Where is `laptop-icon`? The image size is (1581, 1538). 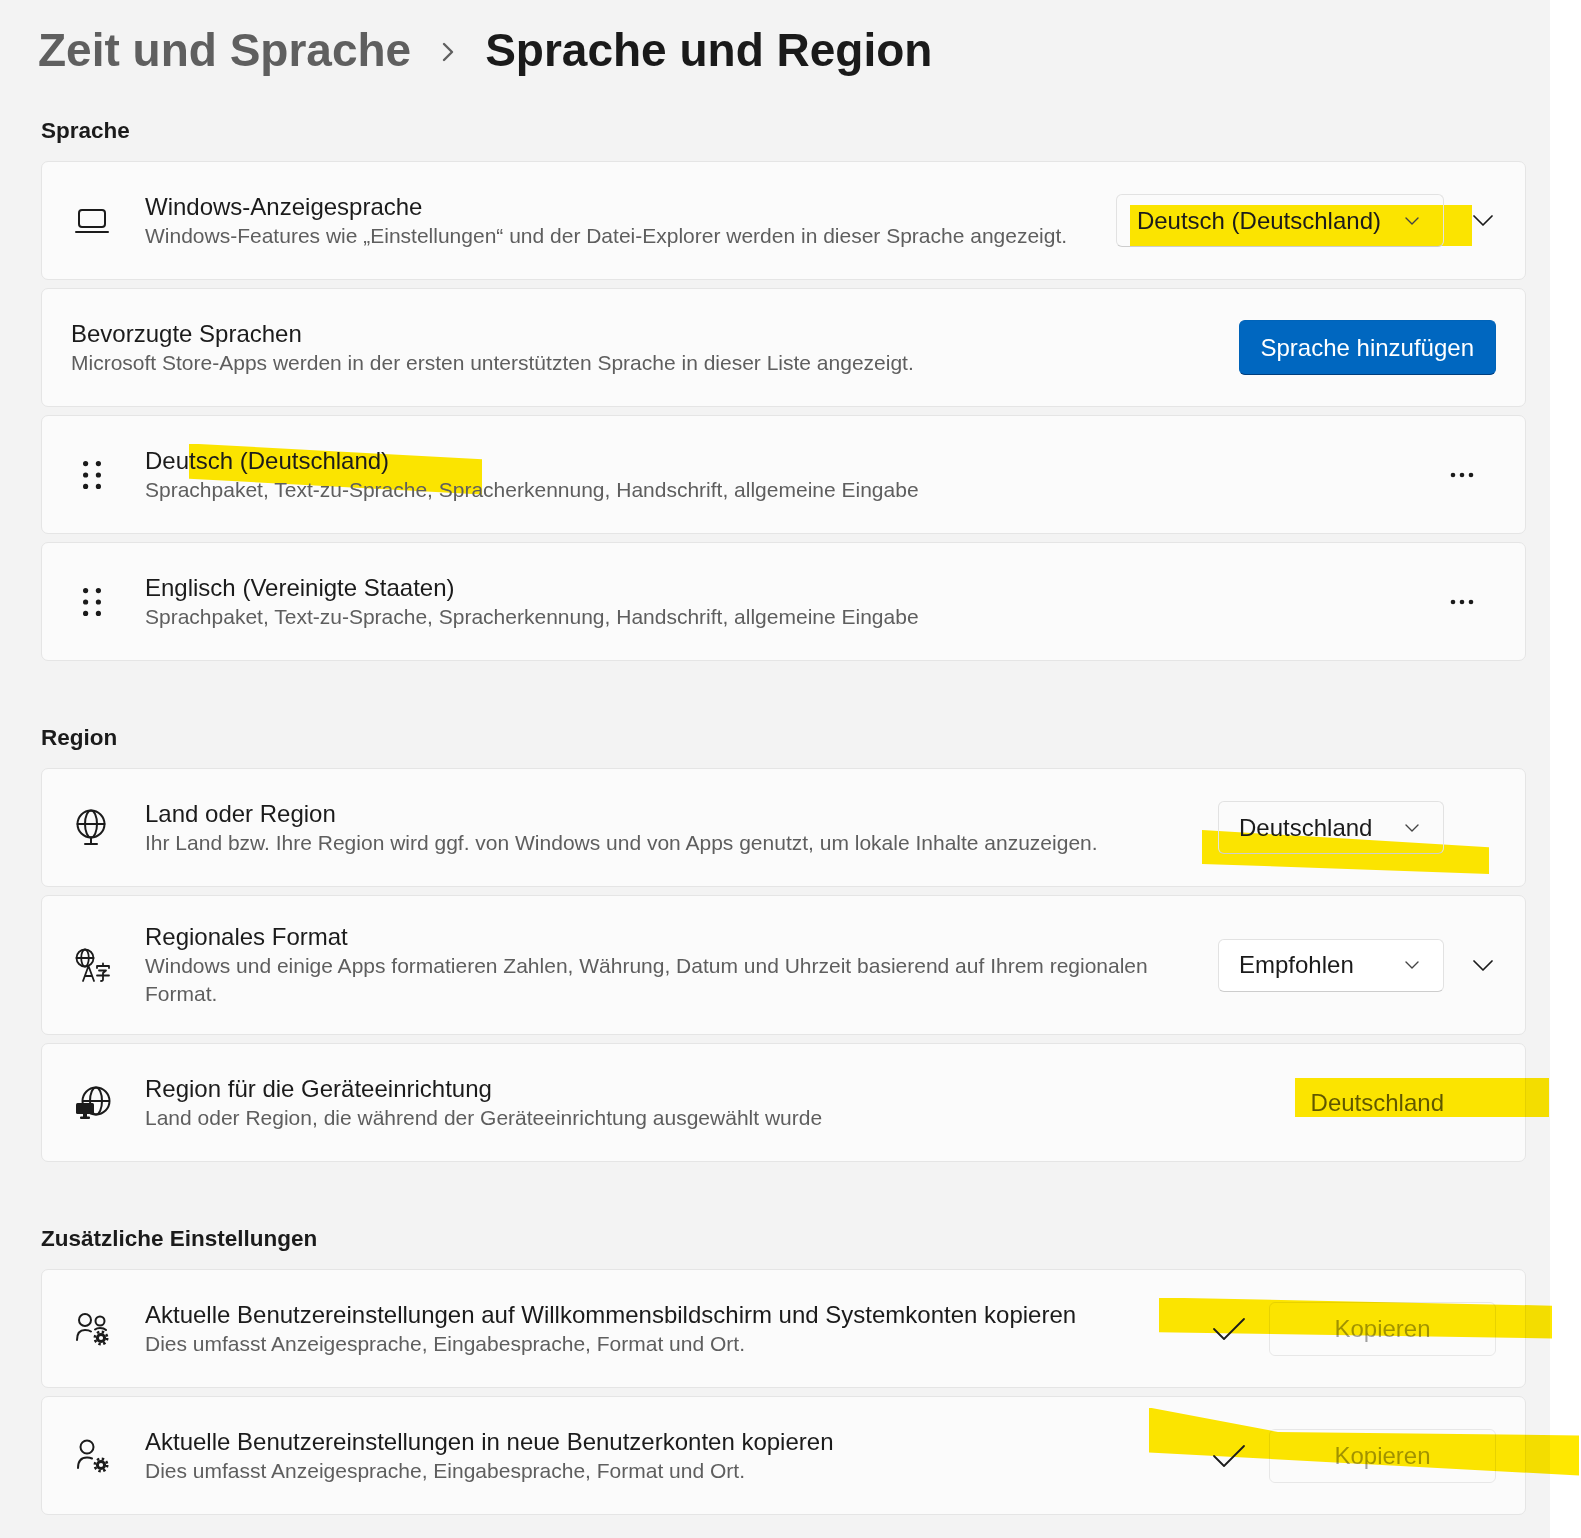
laptop-icon is located at coordinates (92, 220).